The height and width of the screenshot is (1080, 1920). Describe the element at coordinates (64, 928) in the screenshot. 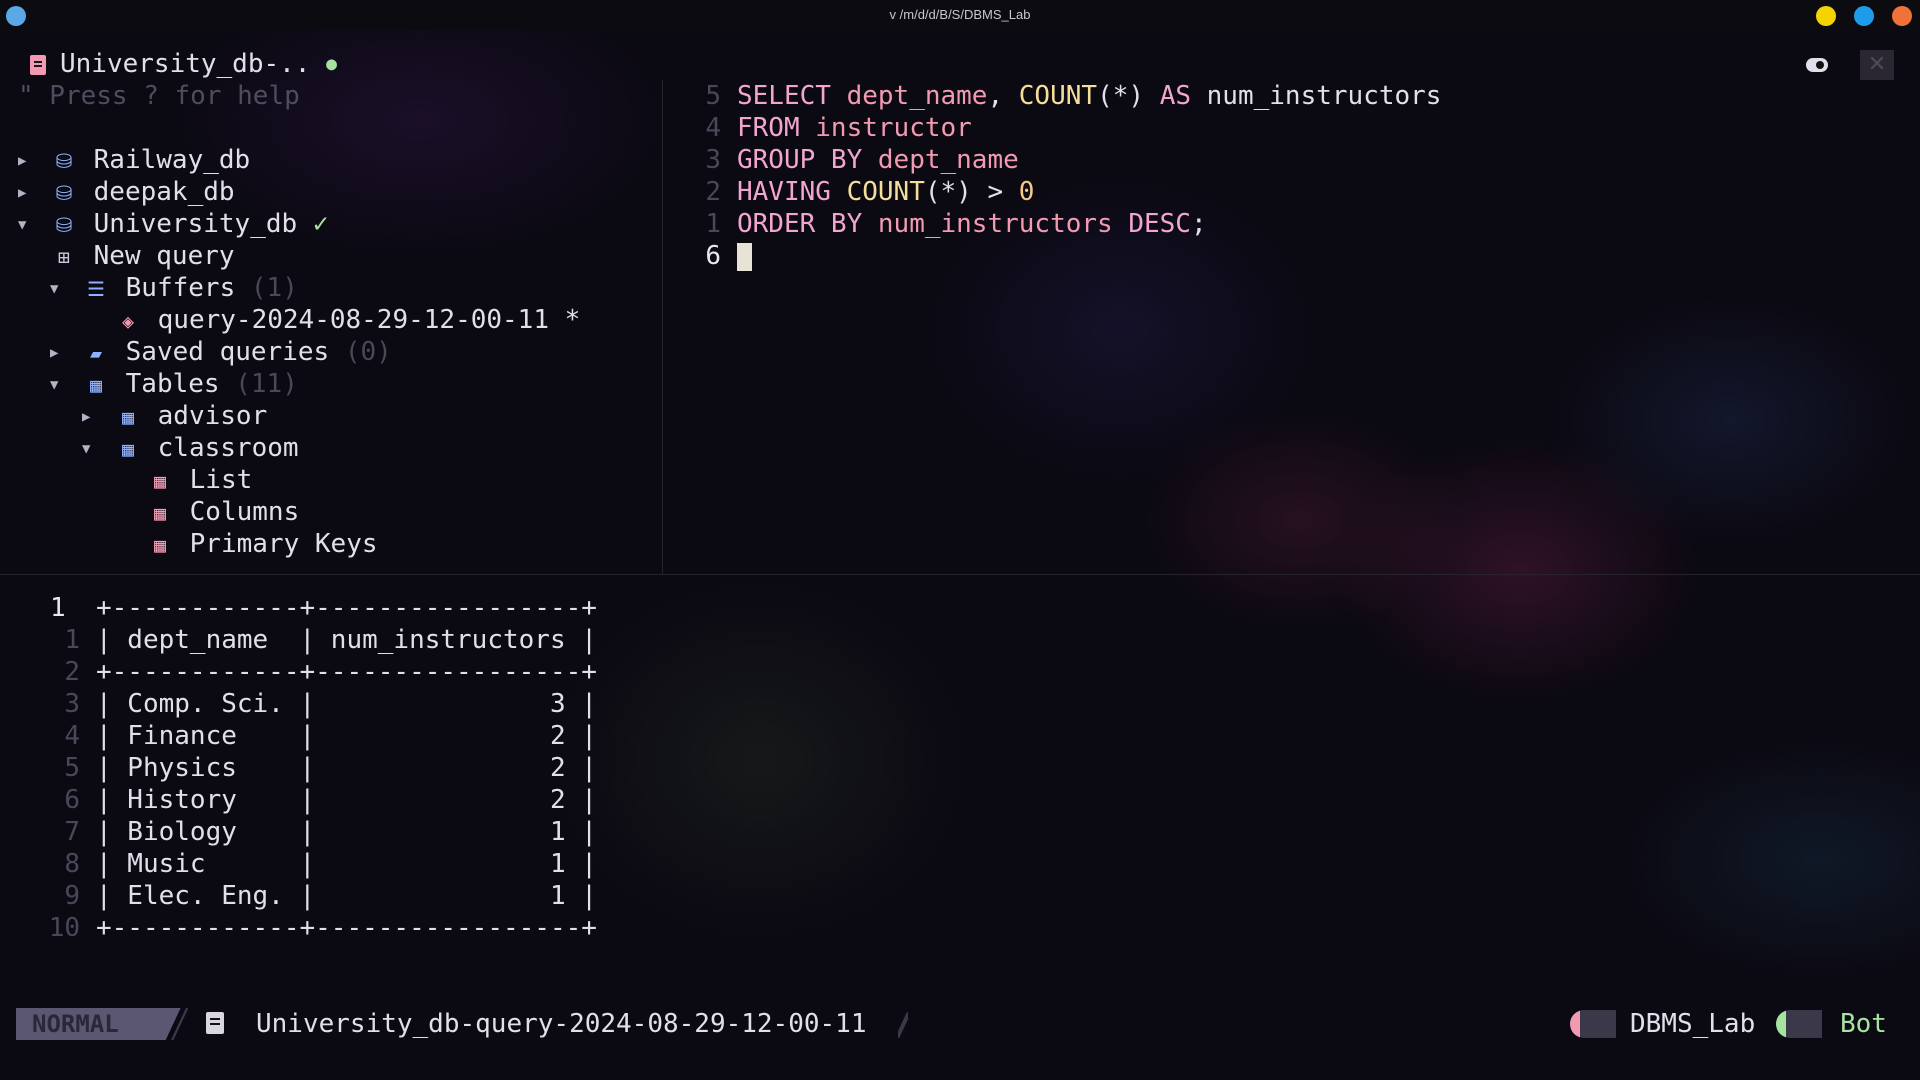

I see `line-number: 10` at that location.